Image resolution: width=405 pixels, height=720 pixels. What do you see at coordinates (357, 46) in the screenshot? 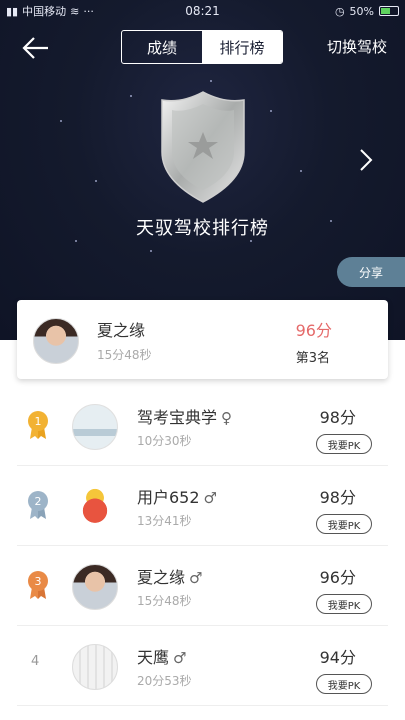
I see `switch-school-button: 切换驾校` at bounding box center [357, 46].